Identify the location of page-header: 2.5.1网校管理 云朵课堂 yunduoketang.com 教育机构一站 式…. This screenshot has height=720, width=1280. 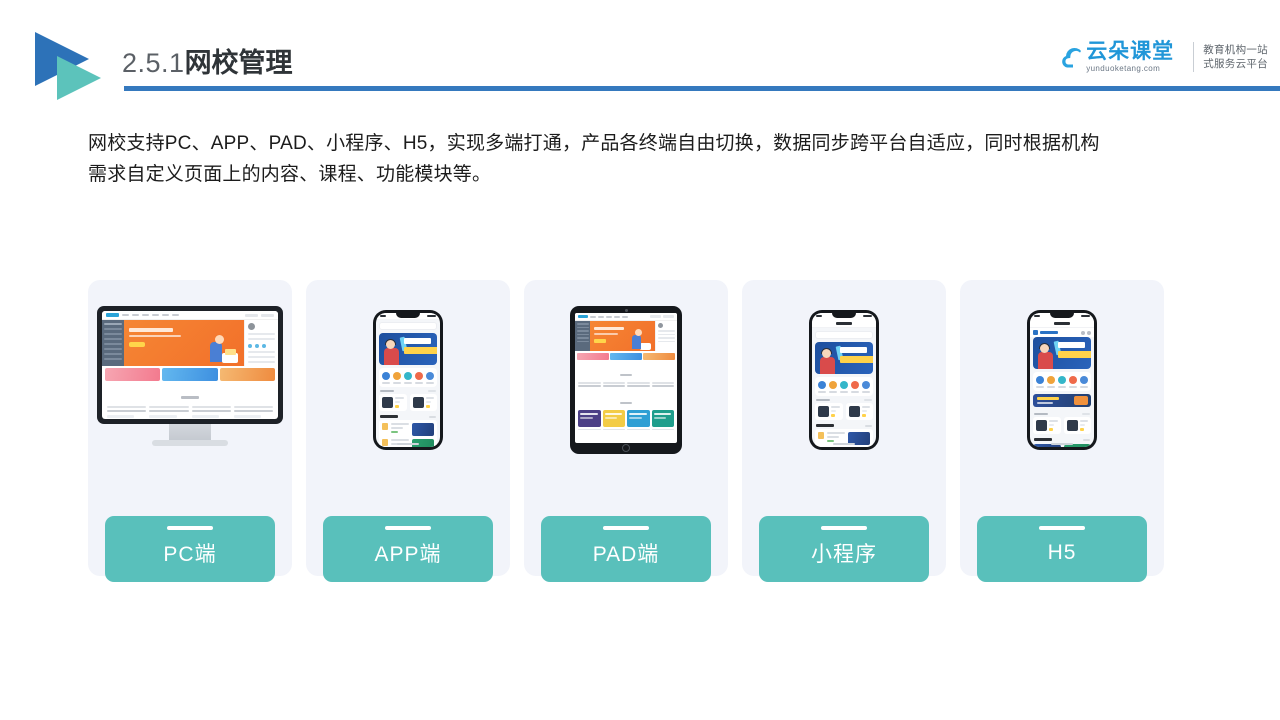
(640, 50).